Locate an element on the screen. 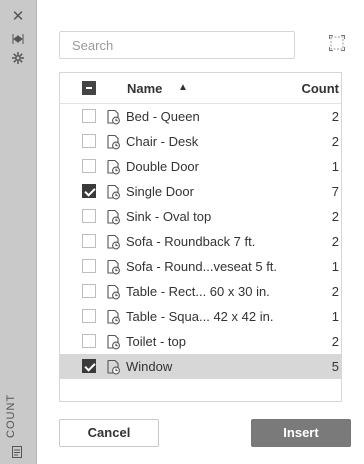 The width and height of the screenshot is (364, 464). table-row: Sofa - Round...veseat 5 ft. 1 is located at coordinates (200, 266).